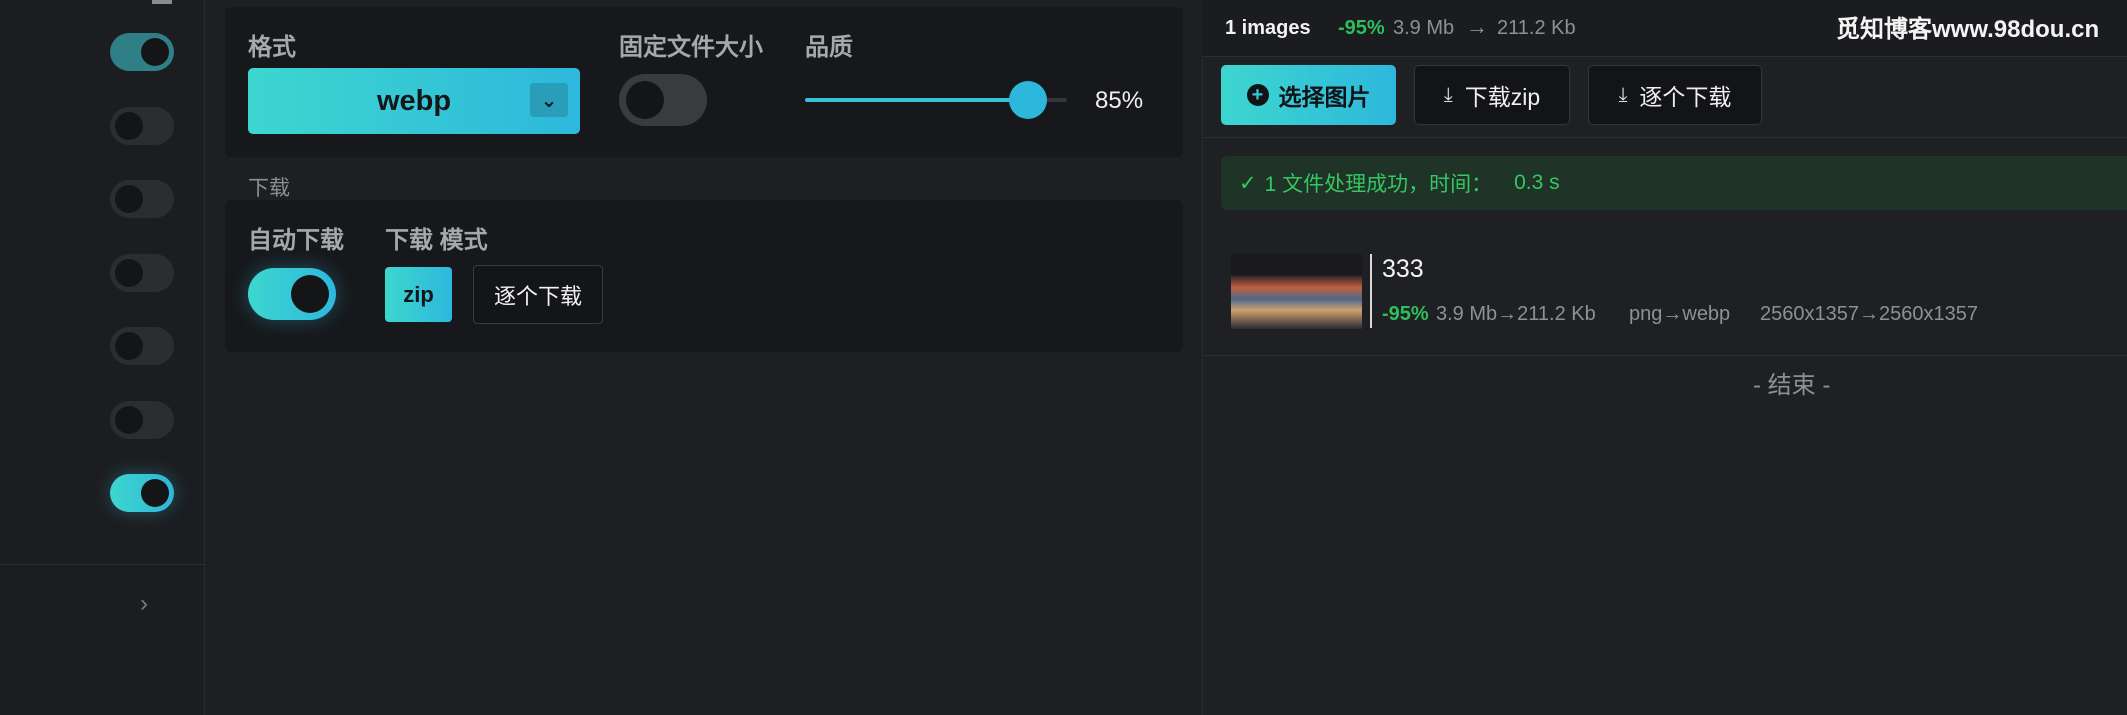  What do you see at coordinates (704, 276) in the screenshot?
I see `download-panel` at bounding box center [704, 276].